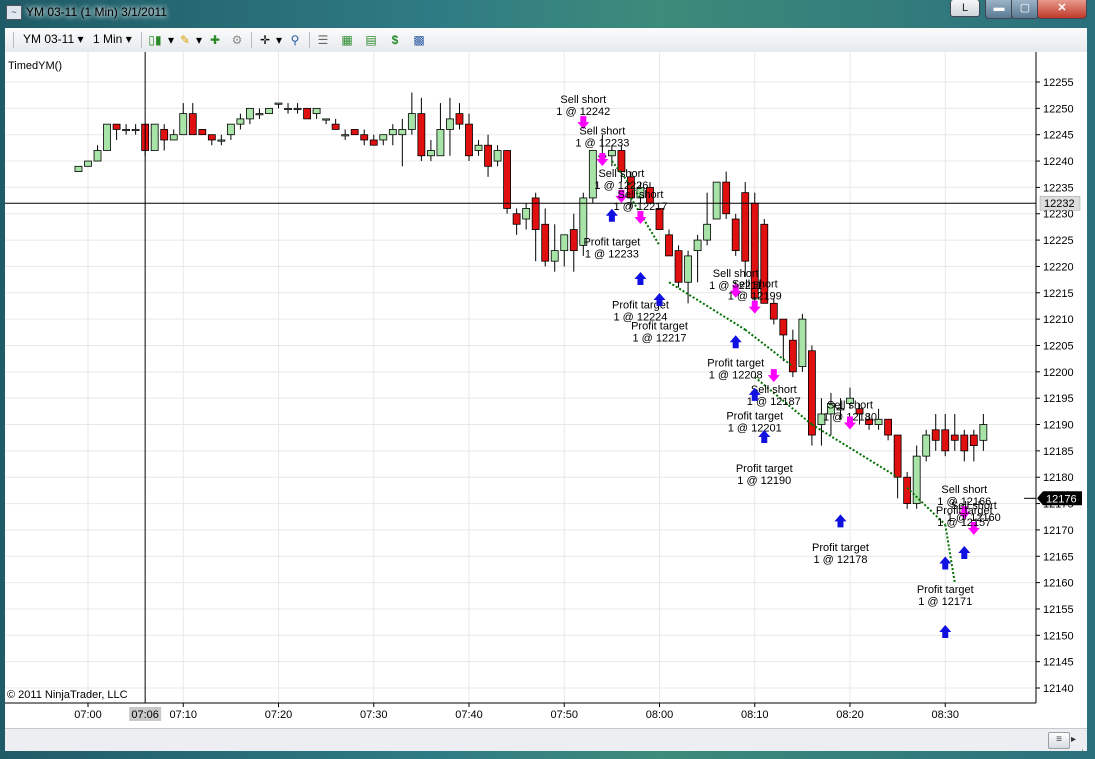 This screenshot has height=759, width=1095. I want to click on layout-button: L, so click(965, 8).